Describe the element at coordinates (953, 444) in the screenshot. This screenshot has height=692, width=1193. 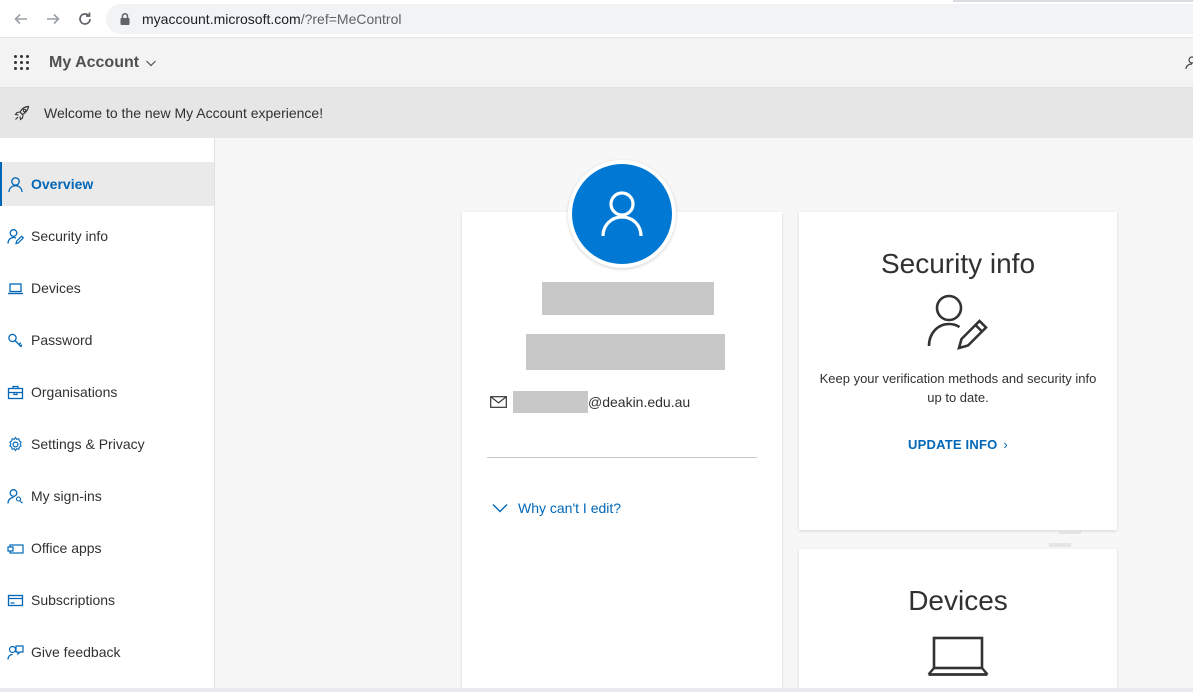
I see `update-info-label: UPDATE INFO` at that location.